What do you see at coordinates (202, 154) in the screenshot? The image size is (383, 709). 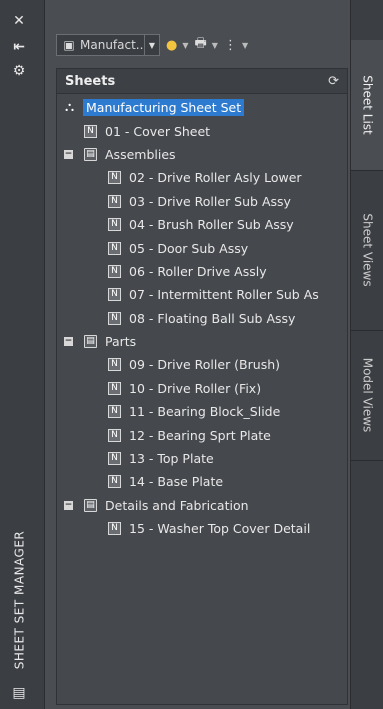 I see `subset-row: − ▤ Assemblies` at bounding box center [202, 154].